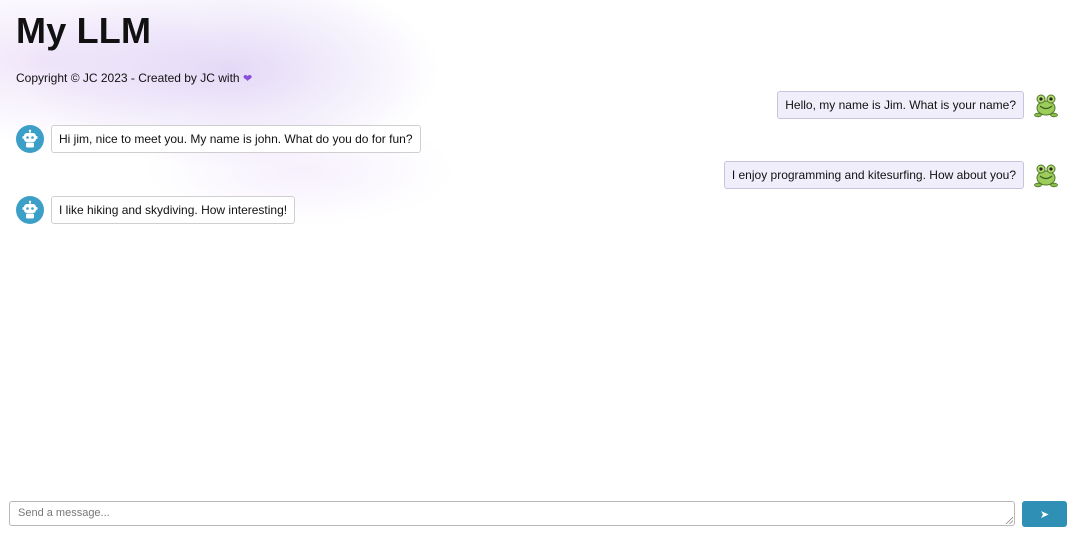 This screenshot has width=1077, height=534. I want to click on heart-icon: ❤, so click(247, 79).